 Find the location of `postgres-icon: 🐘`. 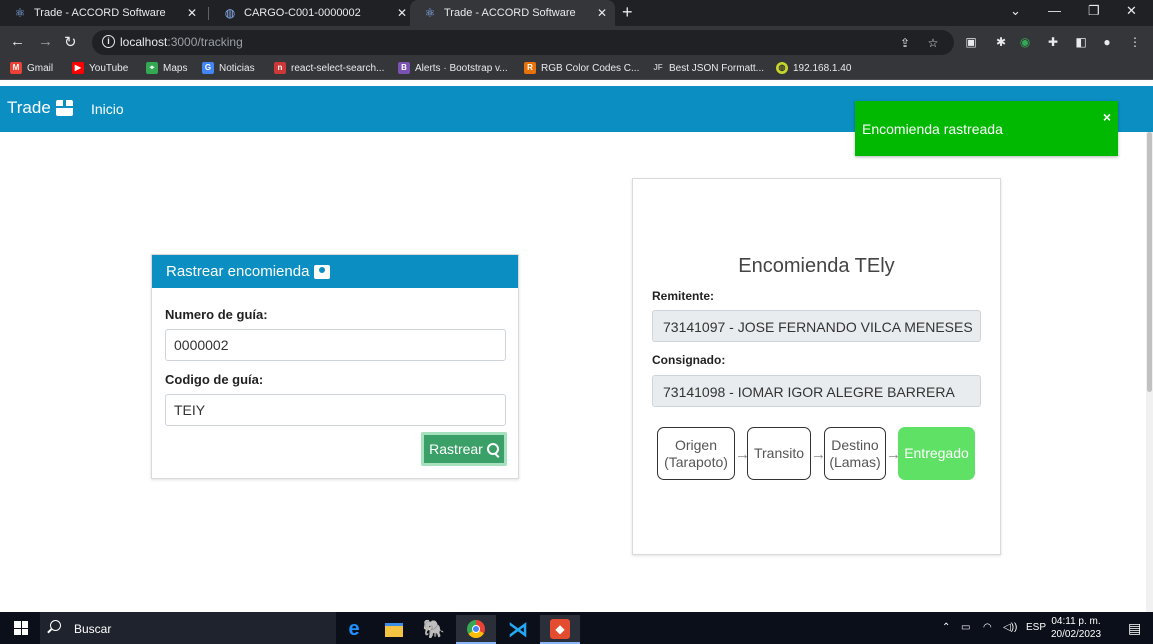

postgres-icon: 🐘 is located at coordinates (434, 629).